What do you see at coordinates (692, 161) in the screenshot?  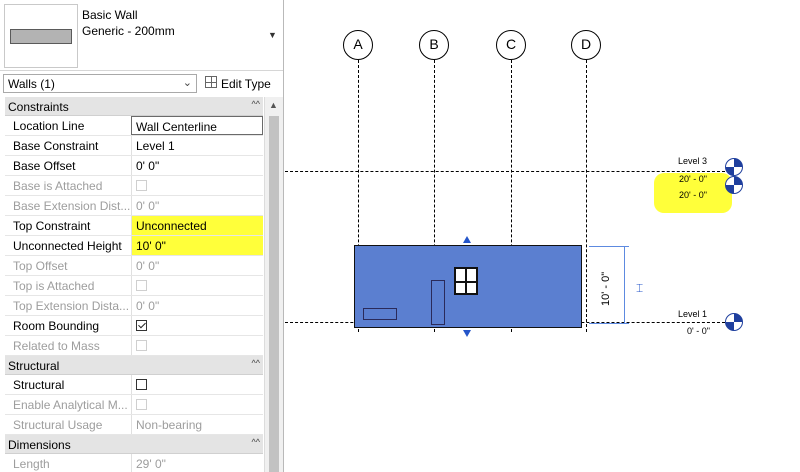 I see `level-name-level3: Level 3` at bounding box center [692, 161].